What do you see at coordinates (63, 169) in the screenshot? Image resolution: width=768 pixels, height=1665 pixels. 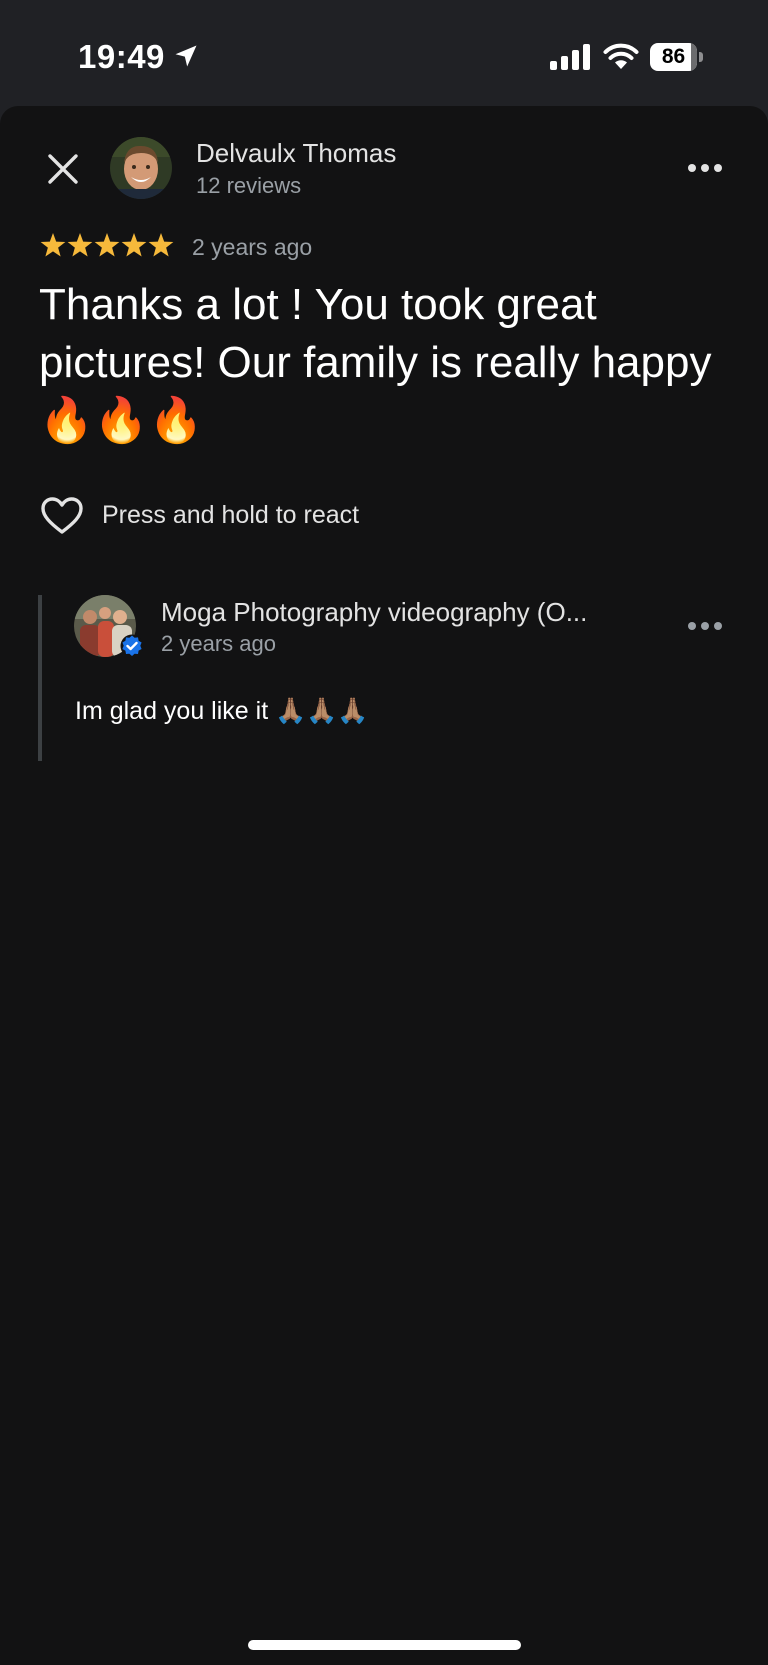 I see `close-icon` at bounding box center [63, 169].